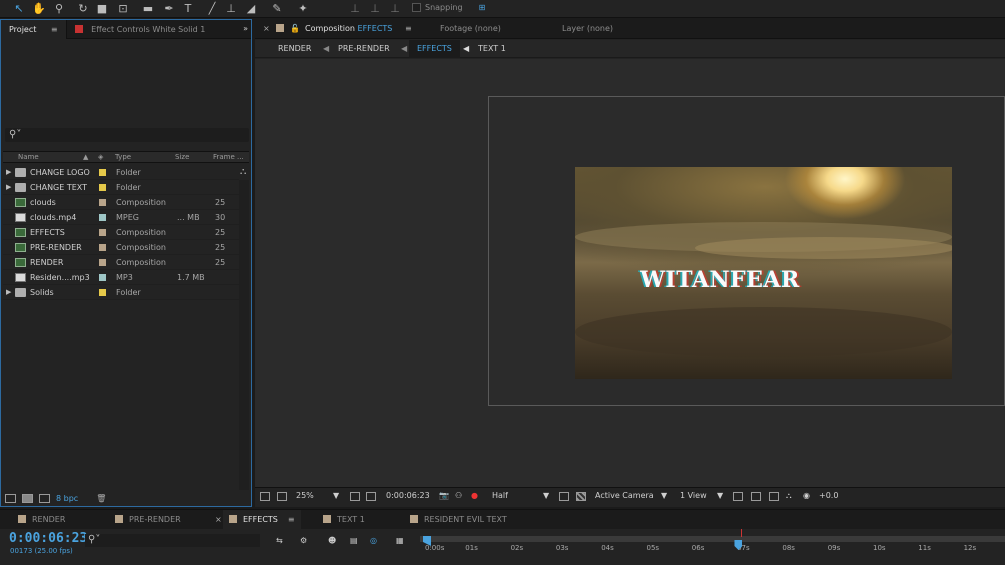 This screenshot has width=1005, height=565. Describe the element at coordinates (828, 495) in the screenshot. I see `exposure-value: +0.0` at that location.